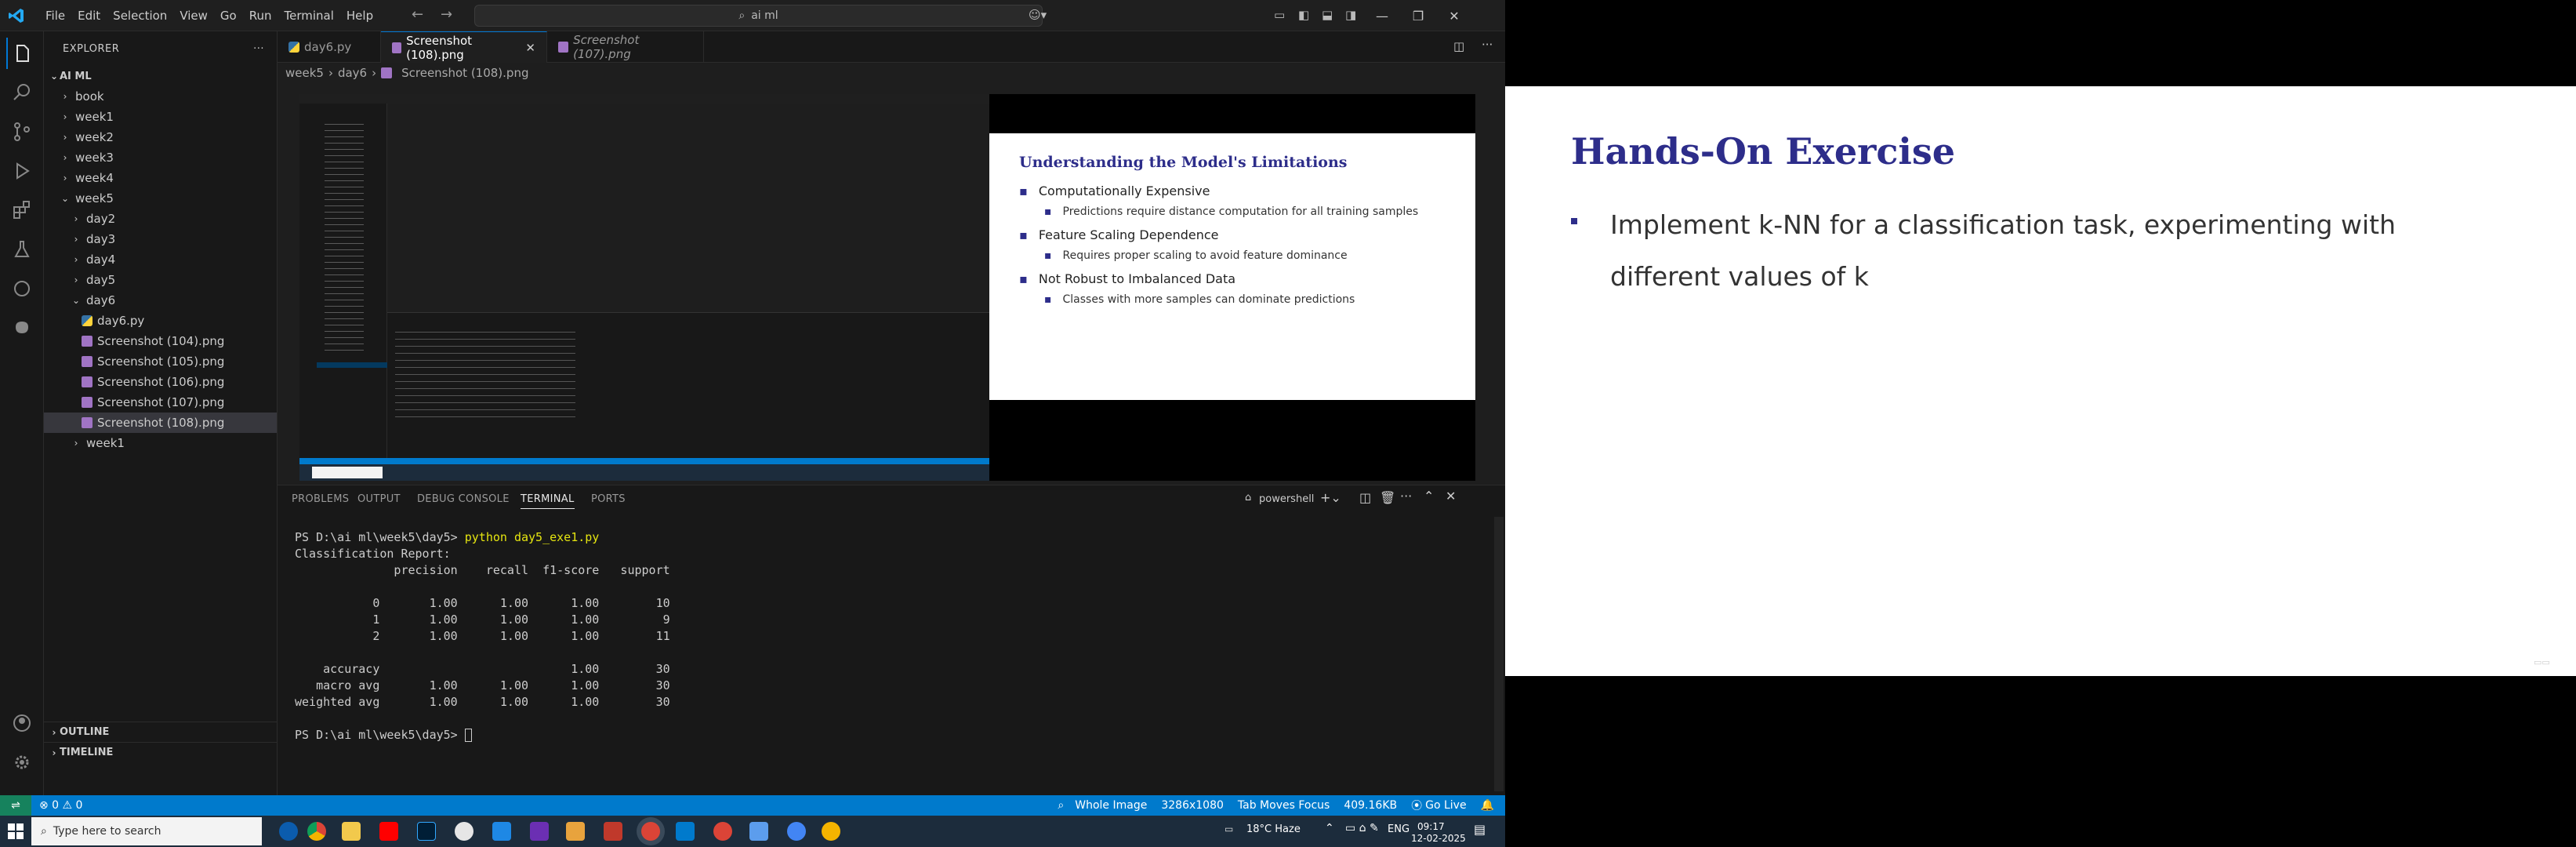  What do you see at coordinates (1454, 15) in the screenshot?
I see `close-button: ✕` at bounding box center [1454, 15].